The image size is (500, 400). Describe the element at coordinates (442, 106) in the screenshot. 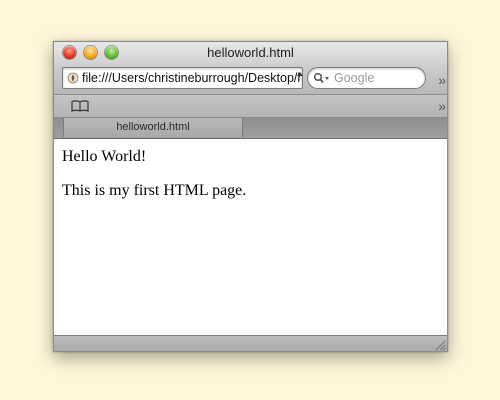

I see `bookmarks-overflow-chevron-icon: »` at that location.